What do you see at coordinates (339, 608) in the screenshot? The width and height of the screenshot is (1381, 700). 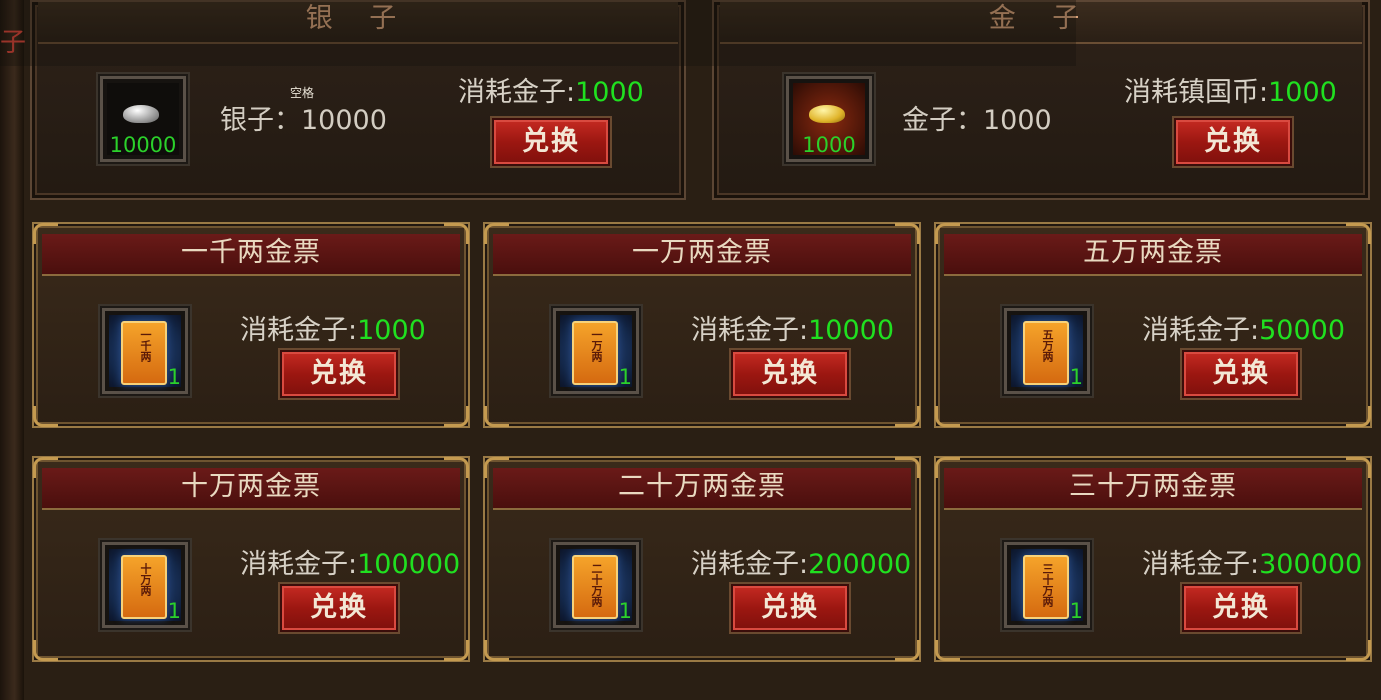 I see `ticket-exchange-button-4: 兑换` at bounding box center [339, 608].